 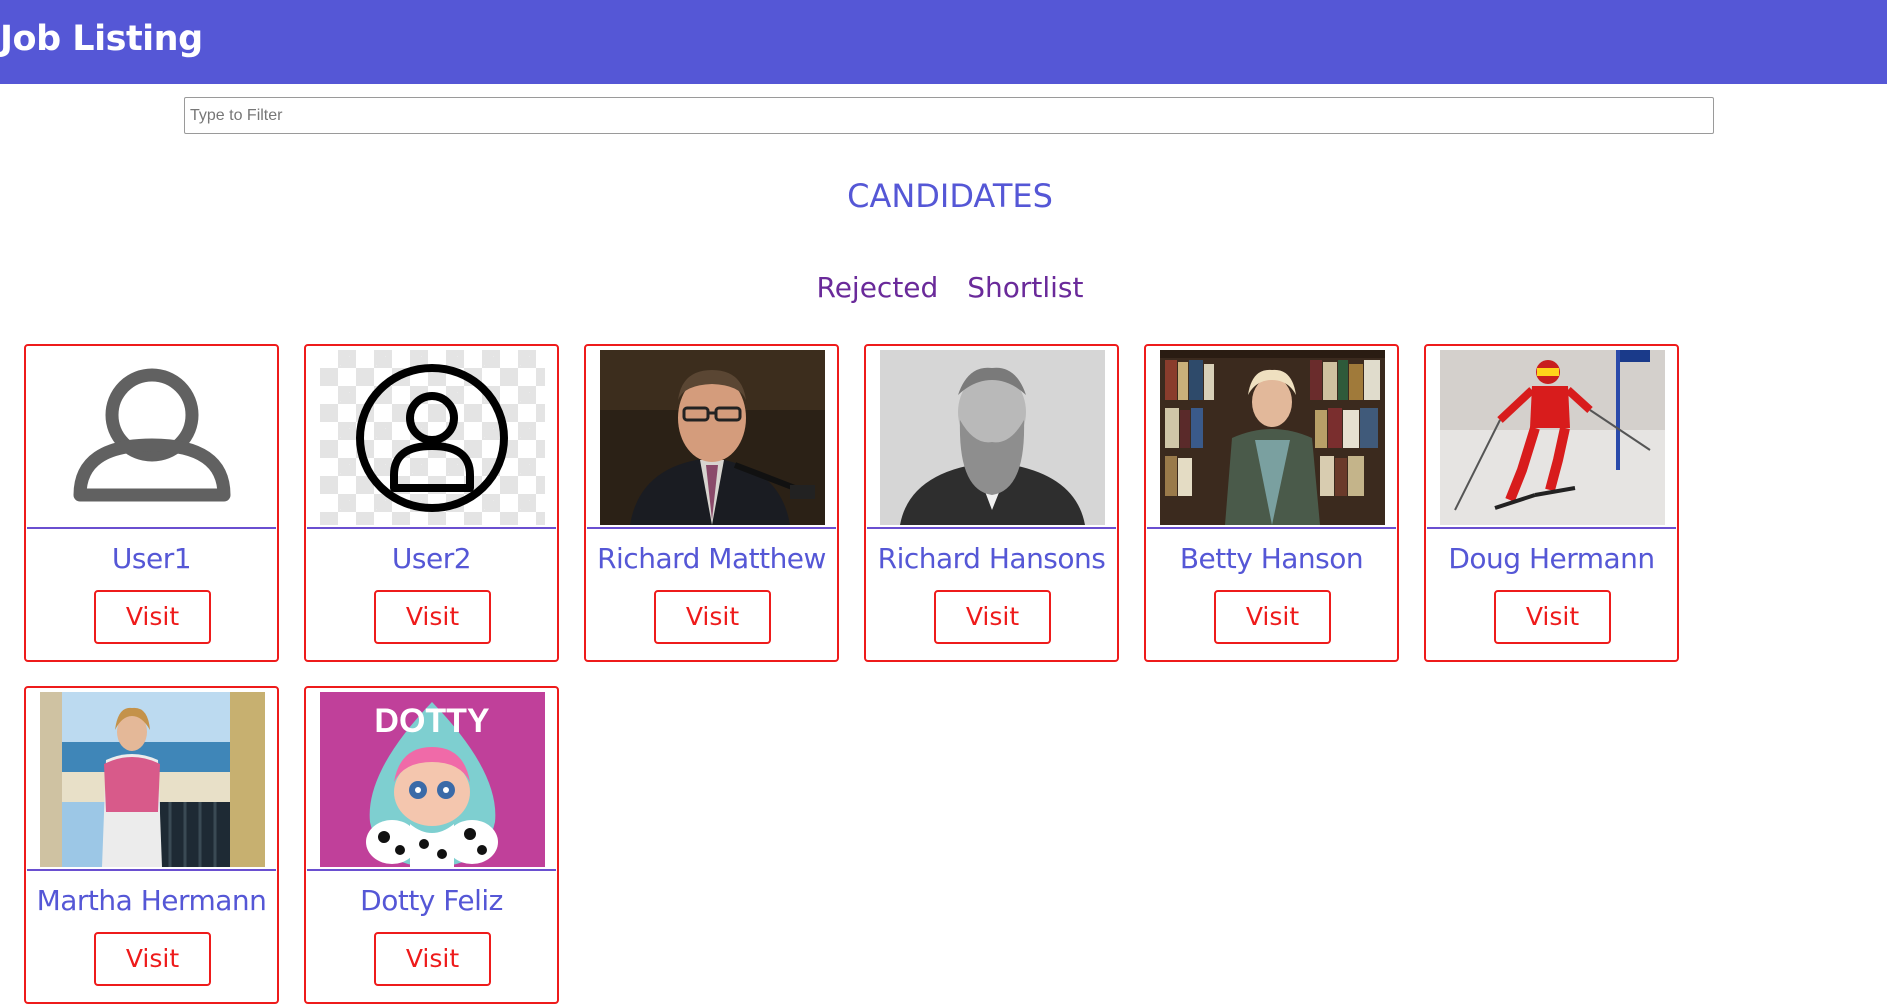 What do you see at coordinates (949, 115) in the screenshot?
I see `filter-input` at bounding box center [949, 115].